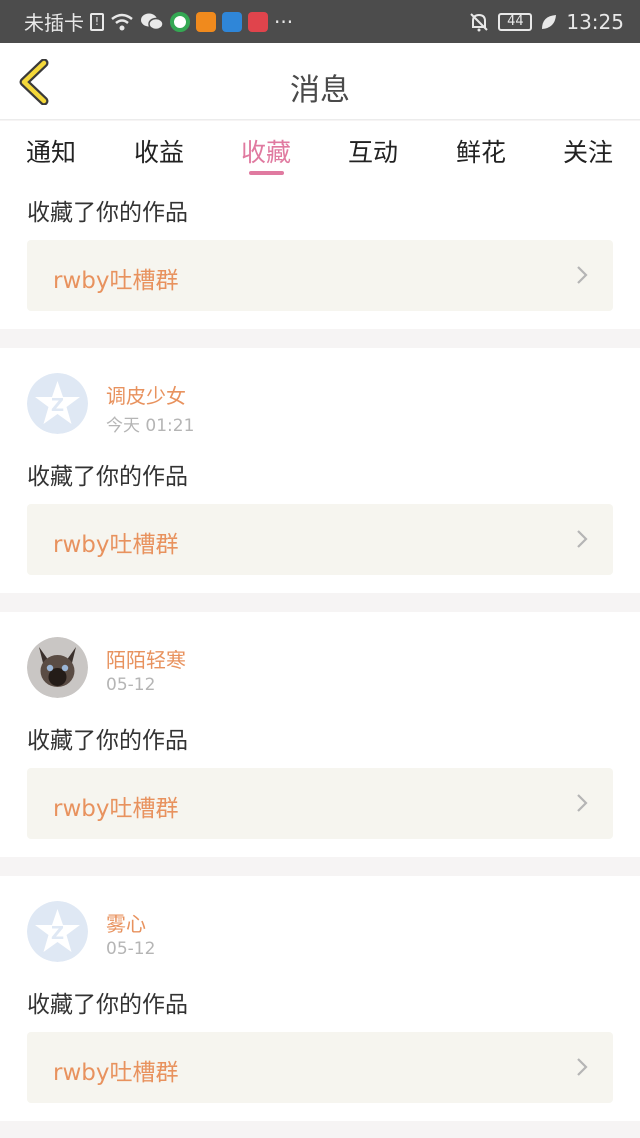  What do you see at coordinates (54, 23) in the screenshot?
I see `carrier-label: 未插卡` at bounding box center [54, 23].